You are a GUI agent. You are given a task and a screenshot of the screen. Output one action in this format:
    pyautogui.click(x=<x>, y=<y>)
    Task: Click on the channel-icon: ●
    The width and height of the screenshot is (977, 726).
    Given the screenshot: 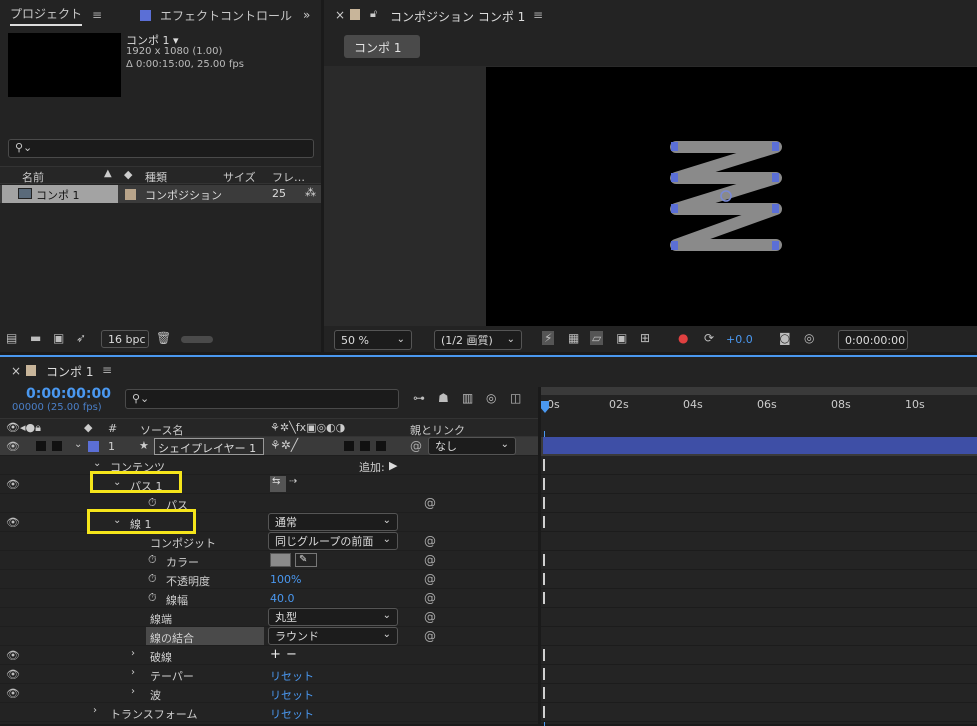 What is the action you would take?
    pyautogui.click(x=683, y=338)
    